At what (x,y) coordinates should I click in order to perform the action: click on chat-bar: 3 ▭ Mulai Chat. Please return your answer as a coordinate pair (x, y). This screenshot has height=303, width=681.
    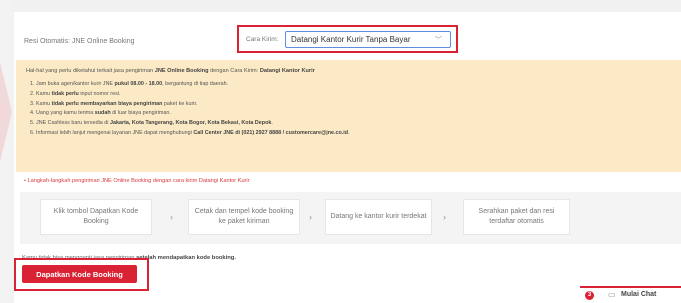
    Looking at the image, I should click on (630, 294).